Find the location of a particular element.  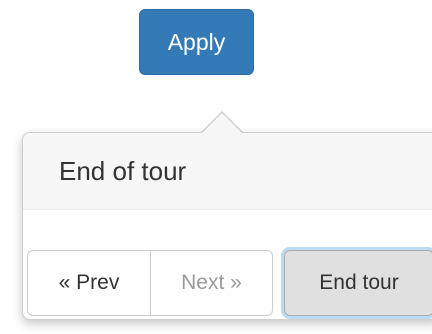

apply-button: Apply is located at coordinates (196, 42).